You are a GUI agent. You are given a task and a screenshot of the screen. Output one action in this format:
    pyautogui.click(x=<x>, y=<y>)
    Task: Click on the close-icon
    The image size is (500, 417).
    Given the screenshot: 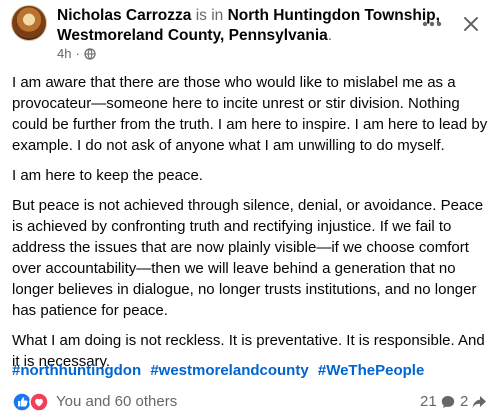 What is the action you would take?
    pyautogui.click(x=471, y=24)
    